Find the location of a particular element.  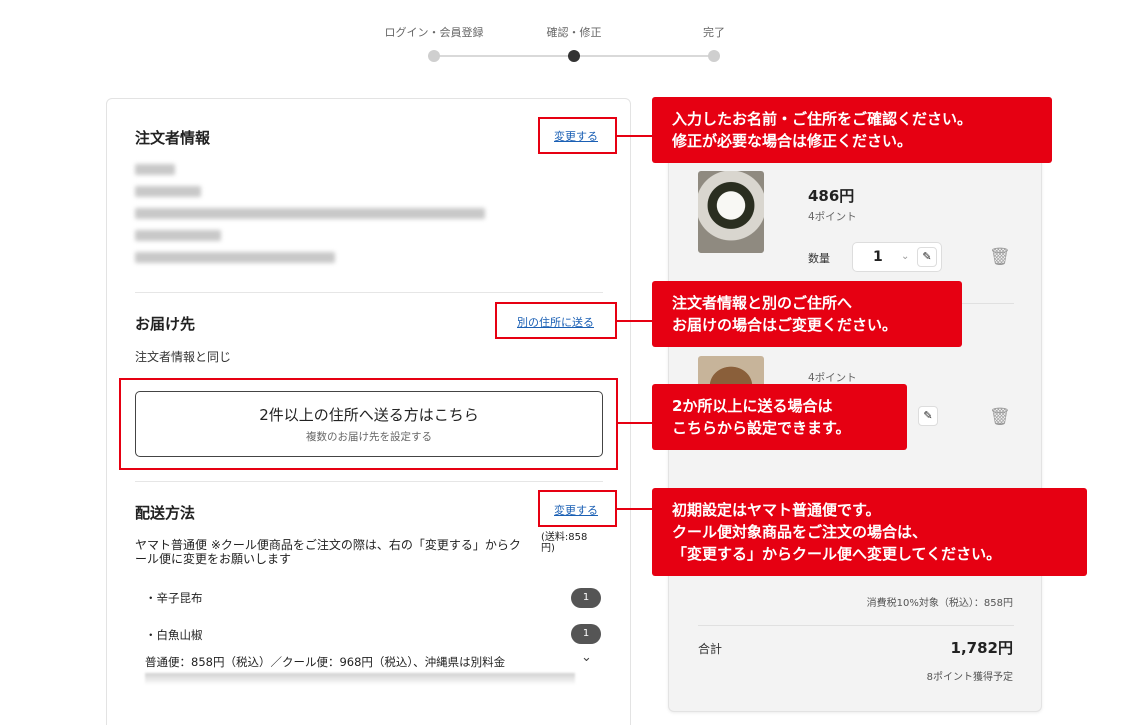

step-complete-label: 完了 is located at coordinates (714, 32).